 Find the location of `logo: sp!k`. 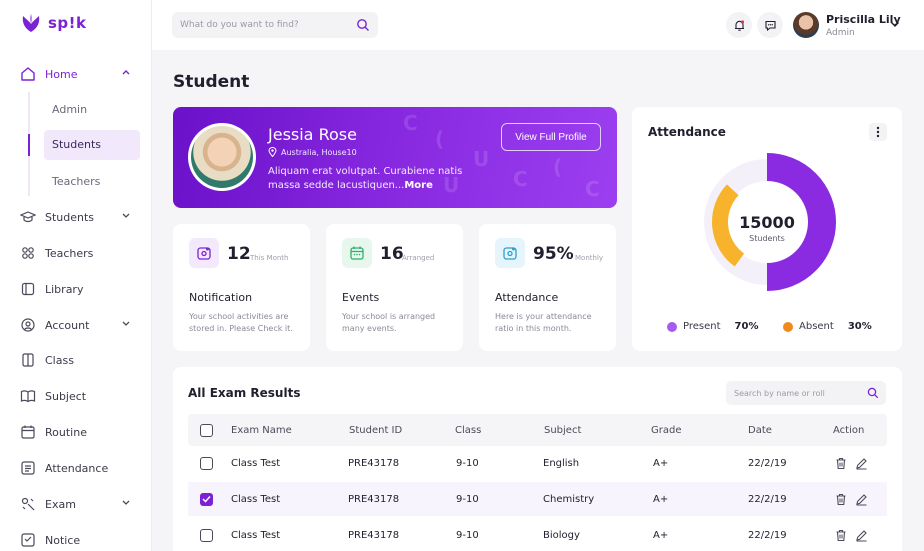

logo: sp!k is located at coordinates (53, 23).